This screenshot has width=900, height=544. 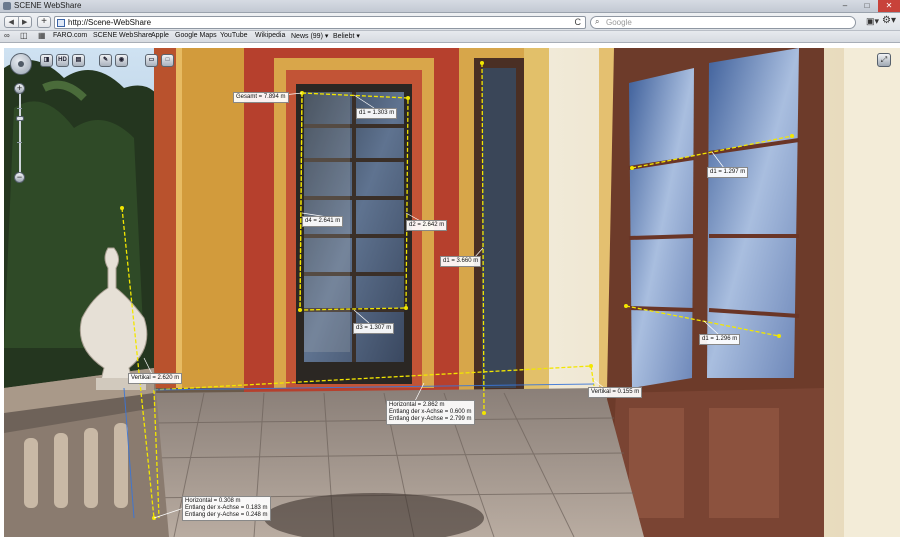 I want to click on new-tab-button: +, so click(x=44, y=22).